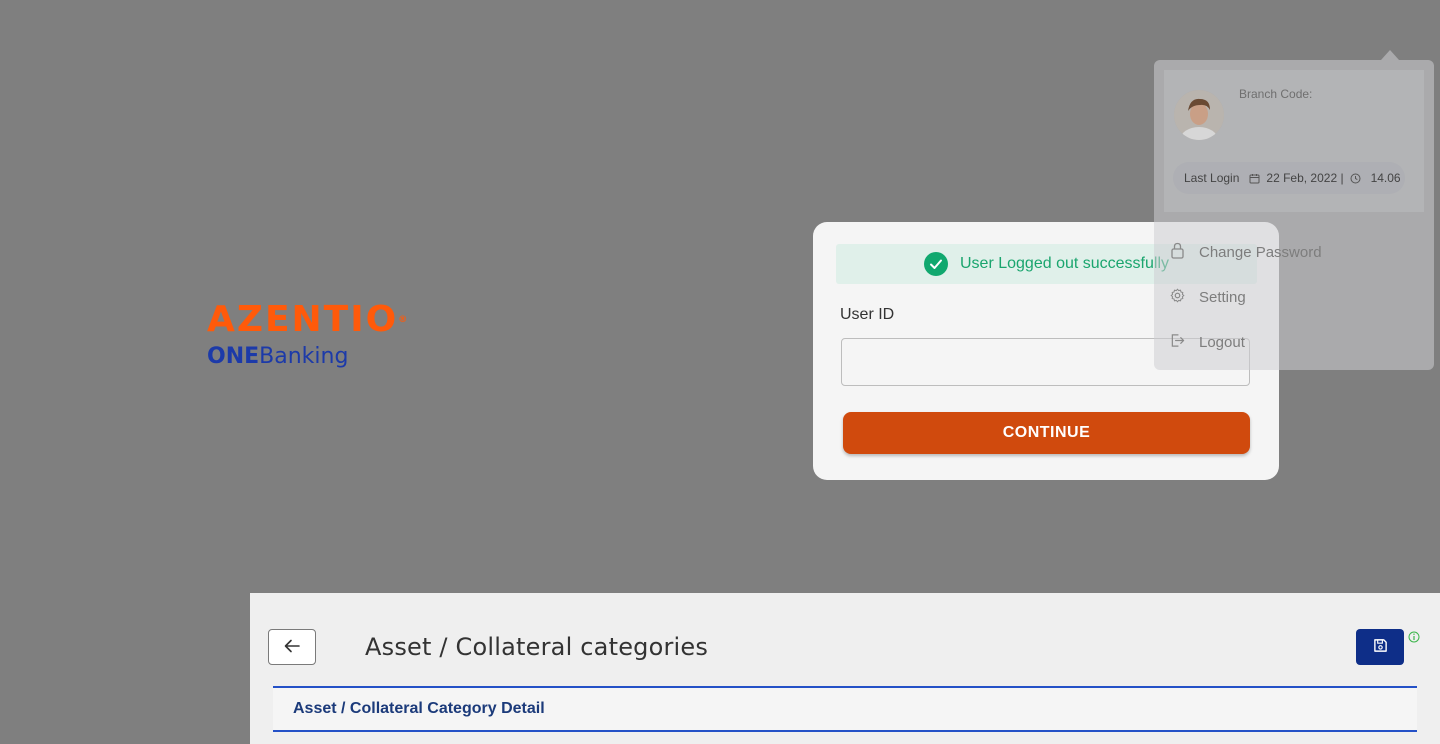  I want to click on menu-item-logout: Logout, so click(1207, 342).